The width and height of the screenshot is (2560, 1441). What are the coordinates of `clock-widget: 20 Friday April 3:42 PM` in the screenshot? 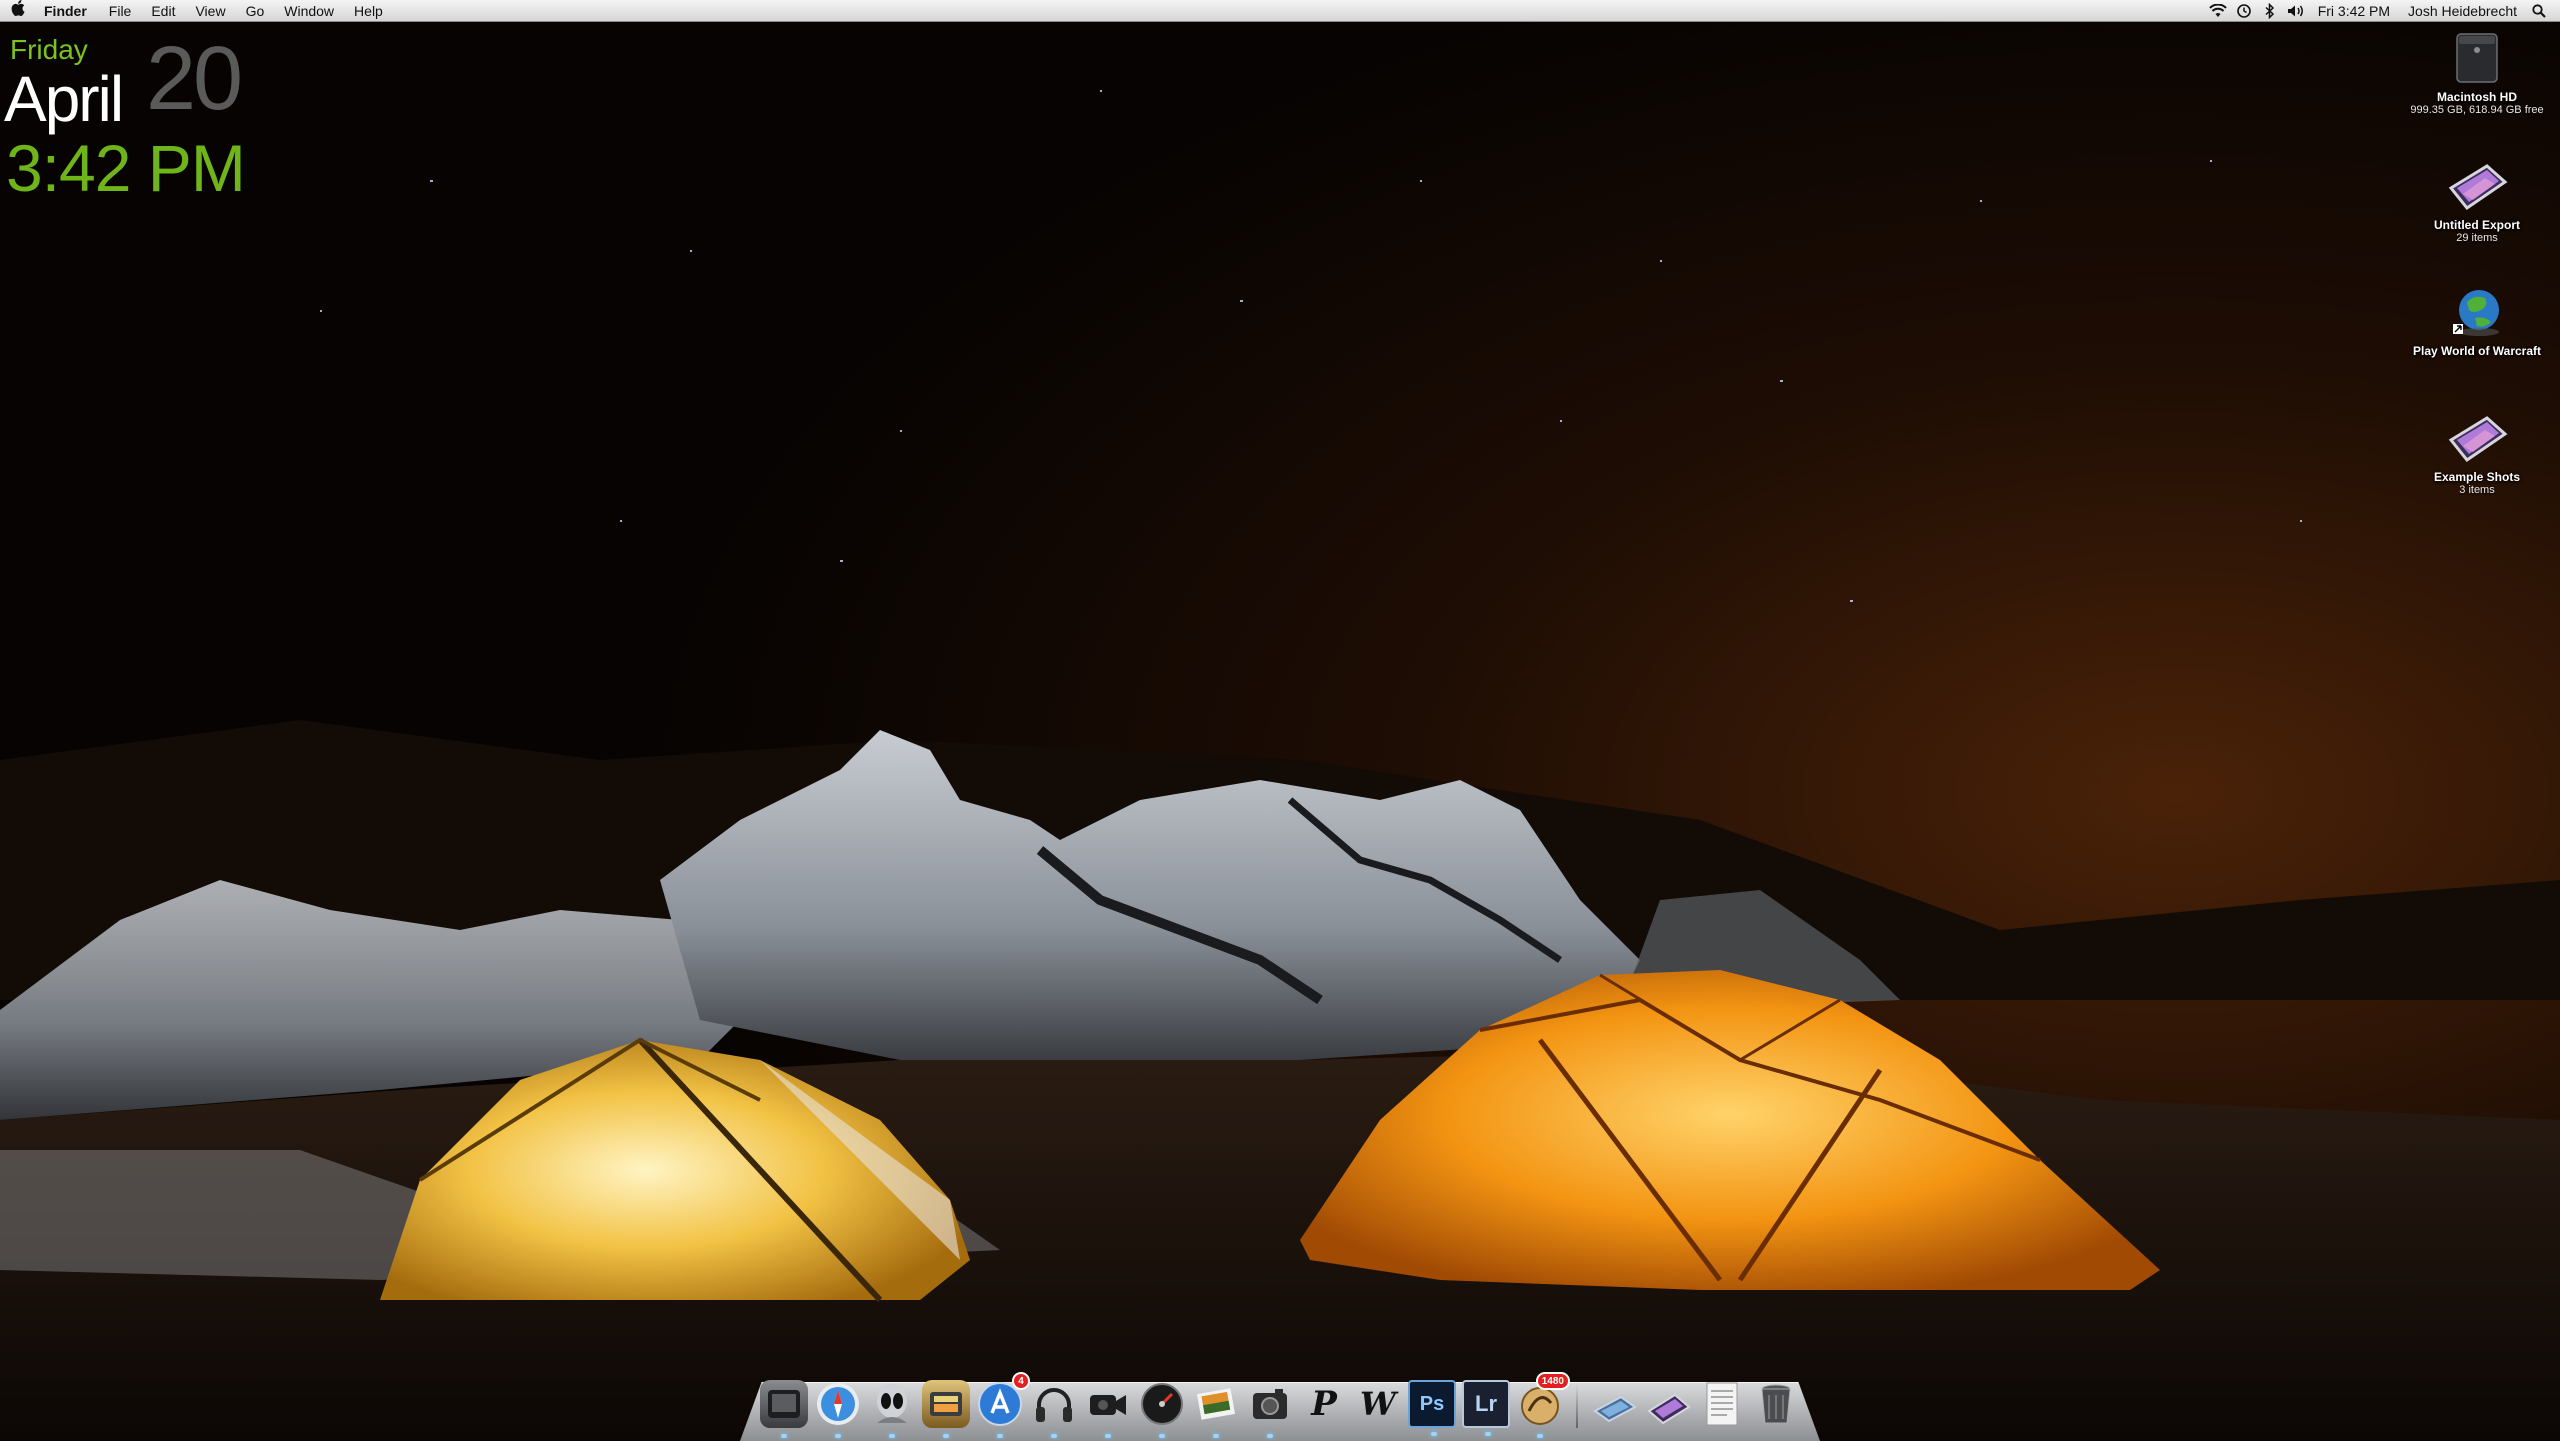 It's located at (154, 117).